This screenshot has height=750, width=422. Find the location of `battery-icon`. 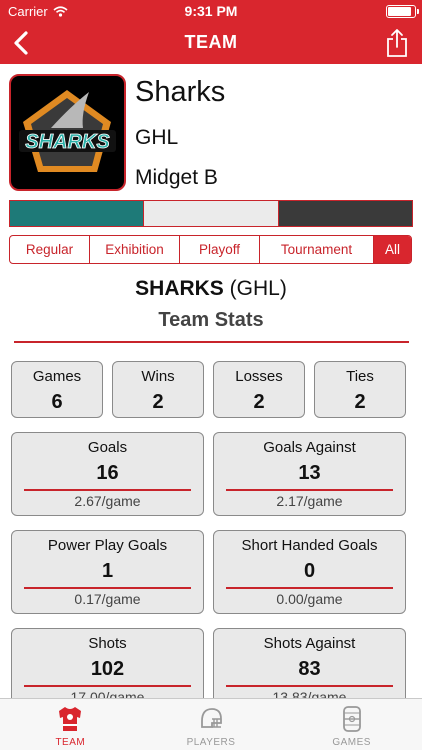

battery-icon is located at coordinates (402, 11).